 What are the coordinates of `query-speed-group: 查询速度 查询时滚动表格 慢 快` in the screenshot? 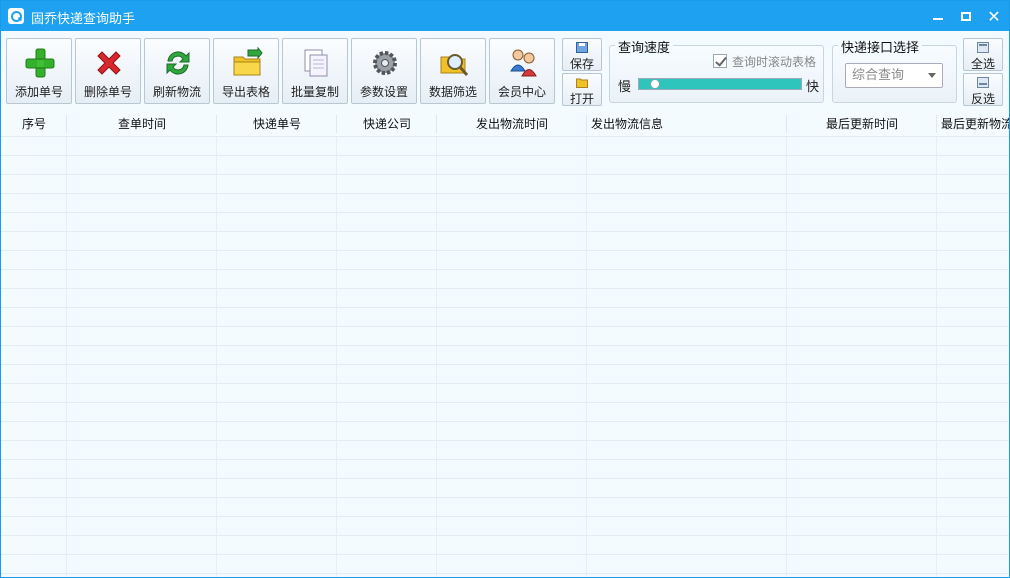 It's located at (716, 70).